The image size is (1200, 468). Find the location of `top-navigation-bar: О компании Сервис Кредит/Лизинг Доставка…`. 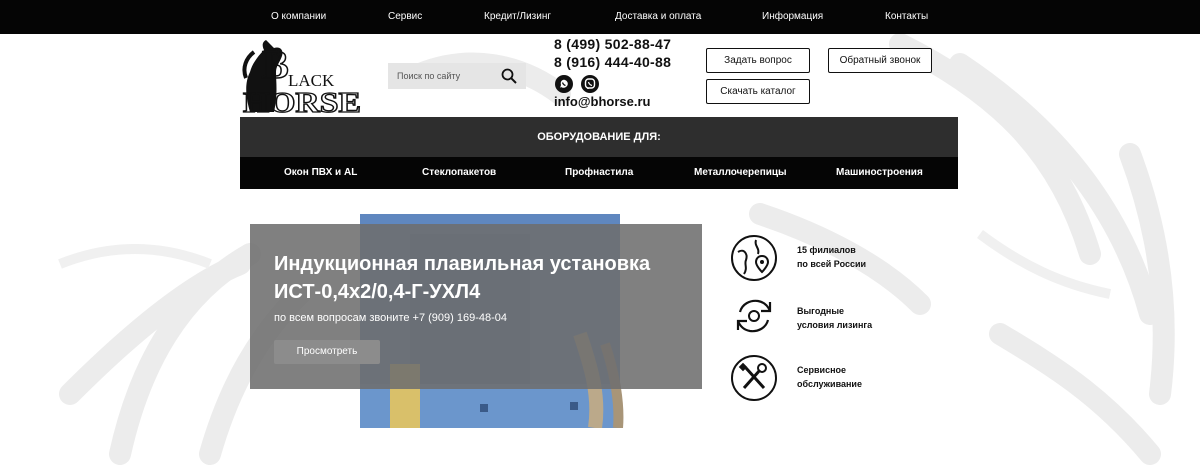

top-navigation-bar: О компании Сервис Кредит/Лизинг Доставка… is located at coordinates (600, 17).